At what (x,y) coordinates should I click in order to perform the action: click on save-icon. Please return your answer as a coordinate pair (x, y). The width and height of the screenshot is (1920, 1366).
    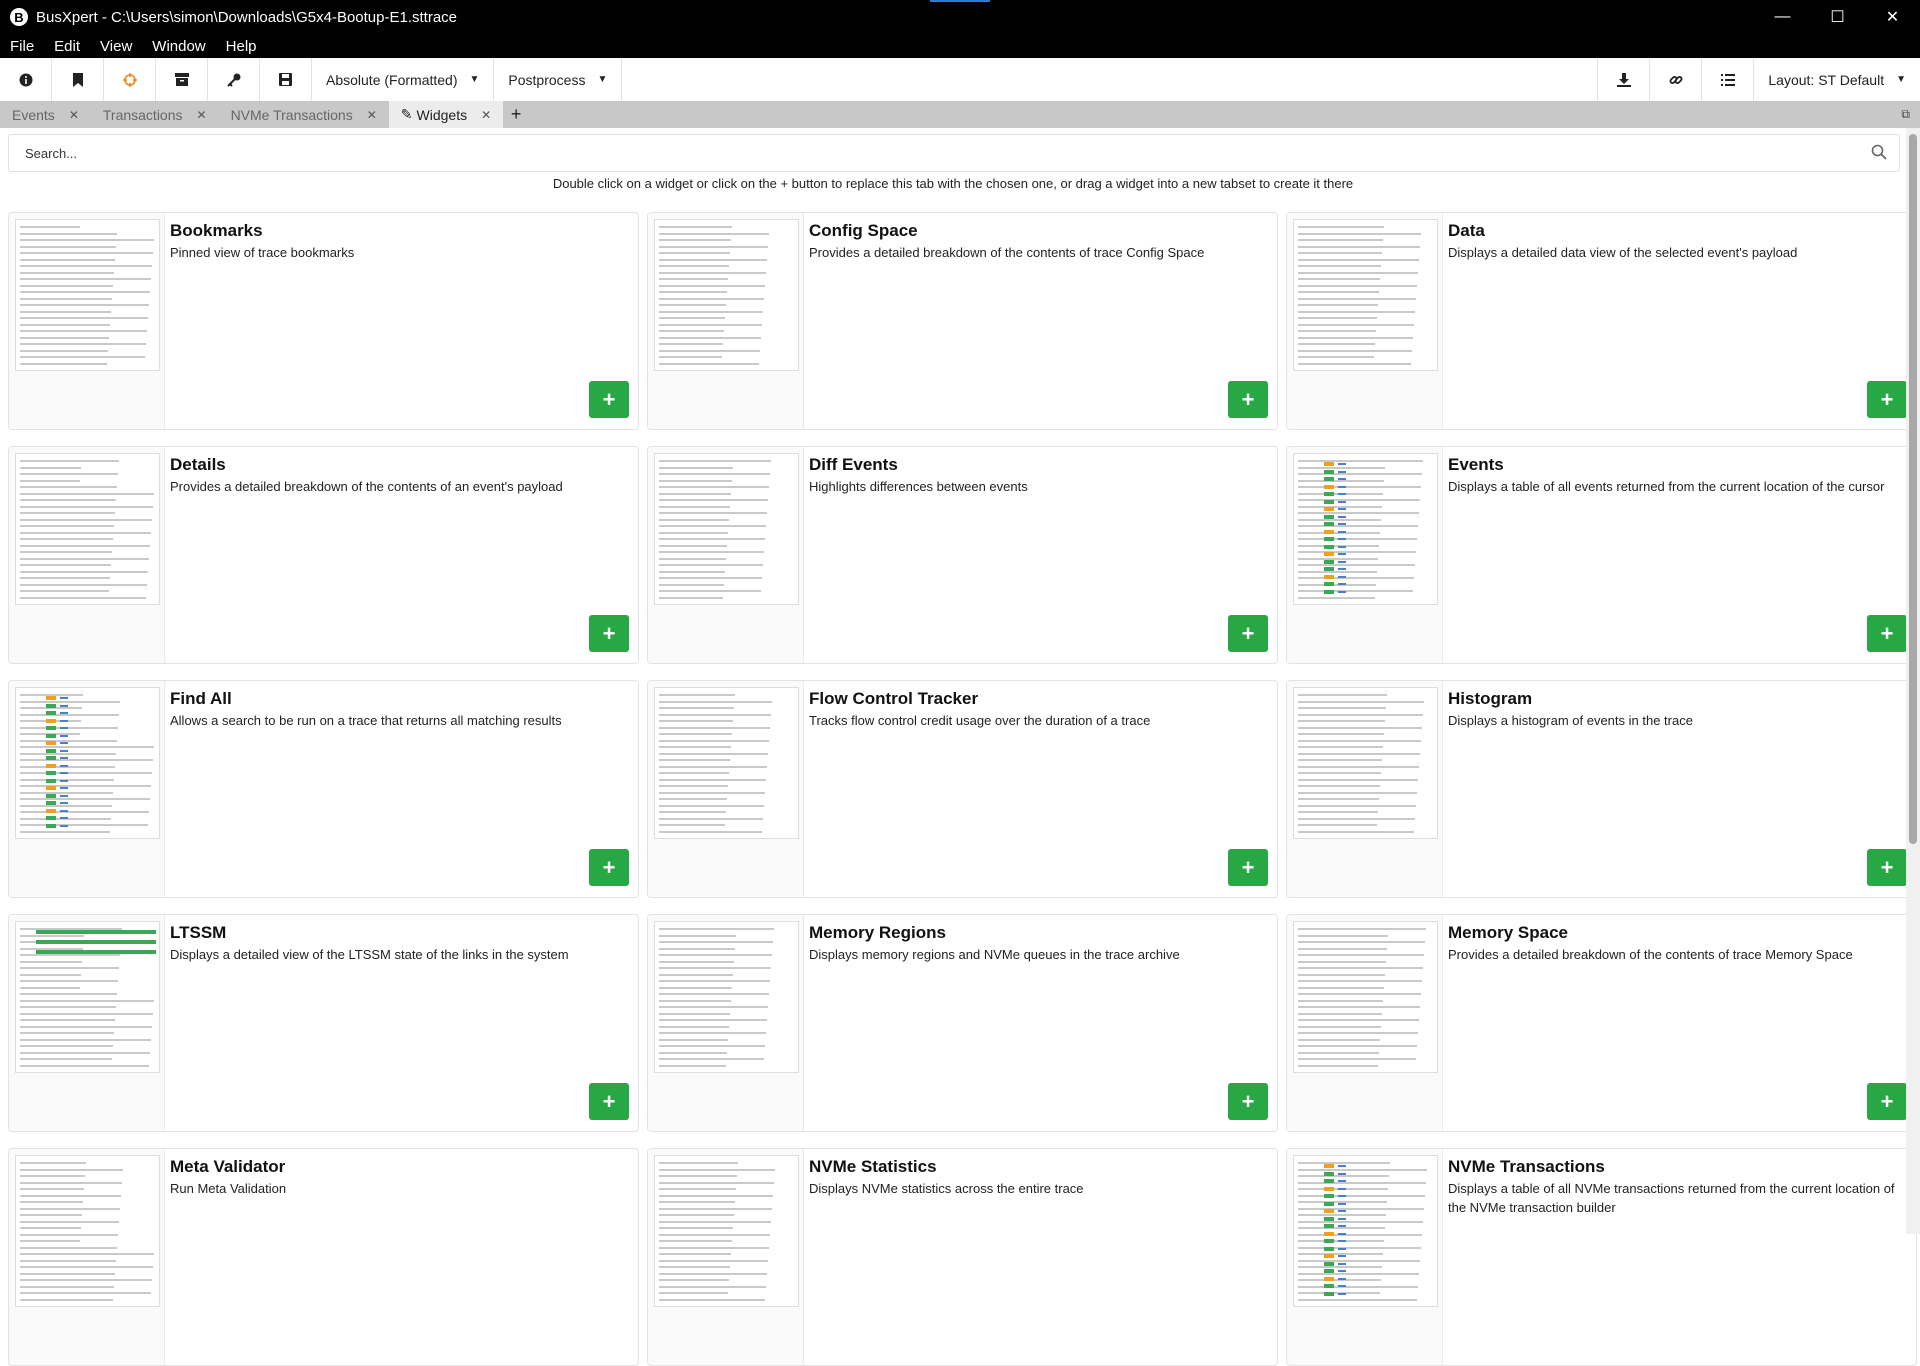
    Looking at the image, I should click on (286, 79).